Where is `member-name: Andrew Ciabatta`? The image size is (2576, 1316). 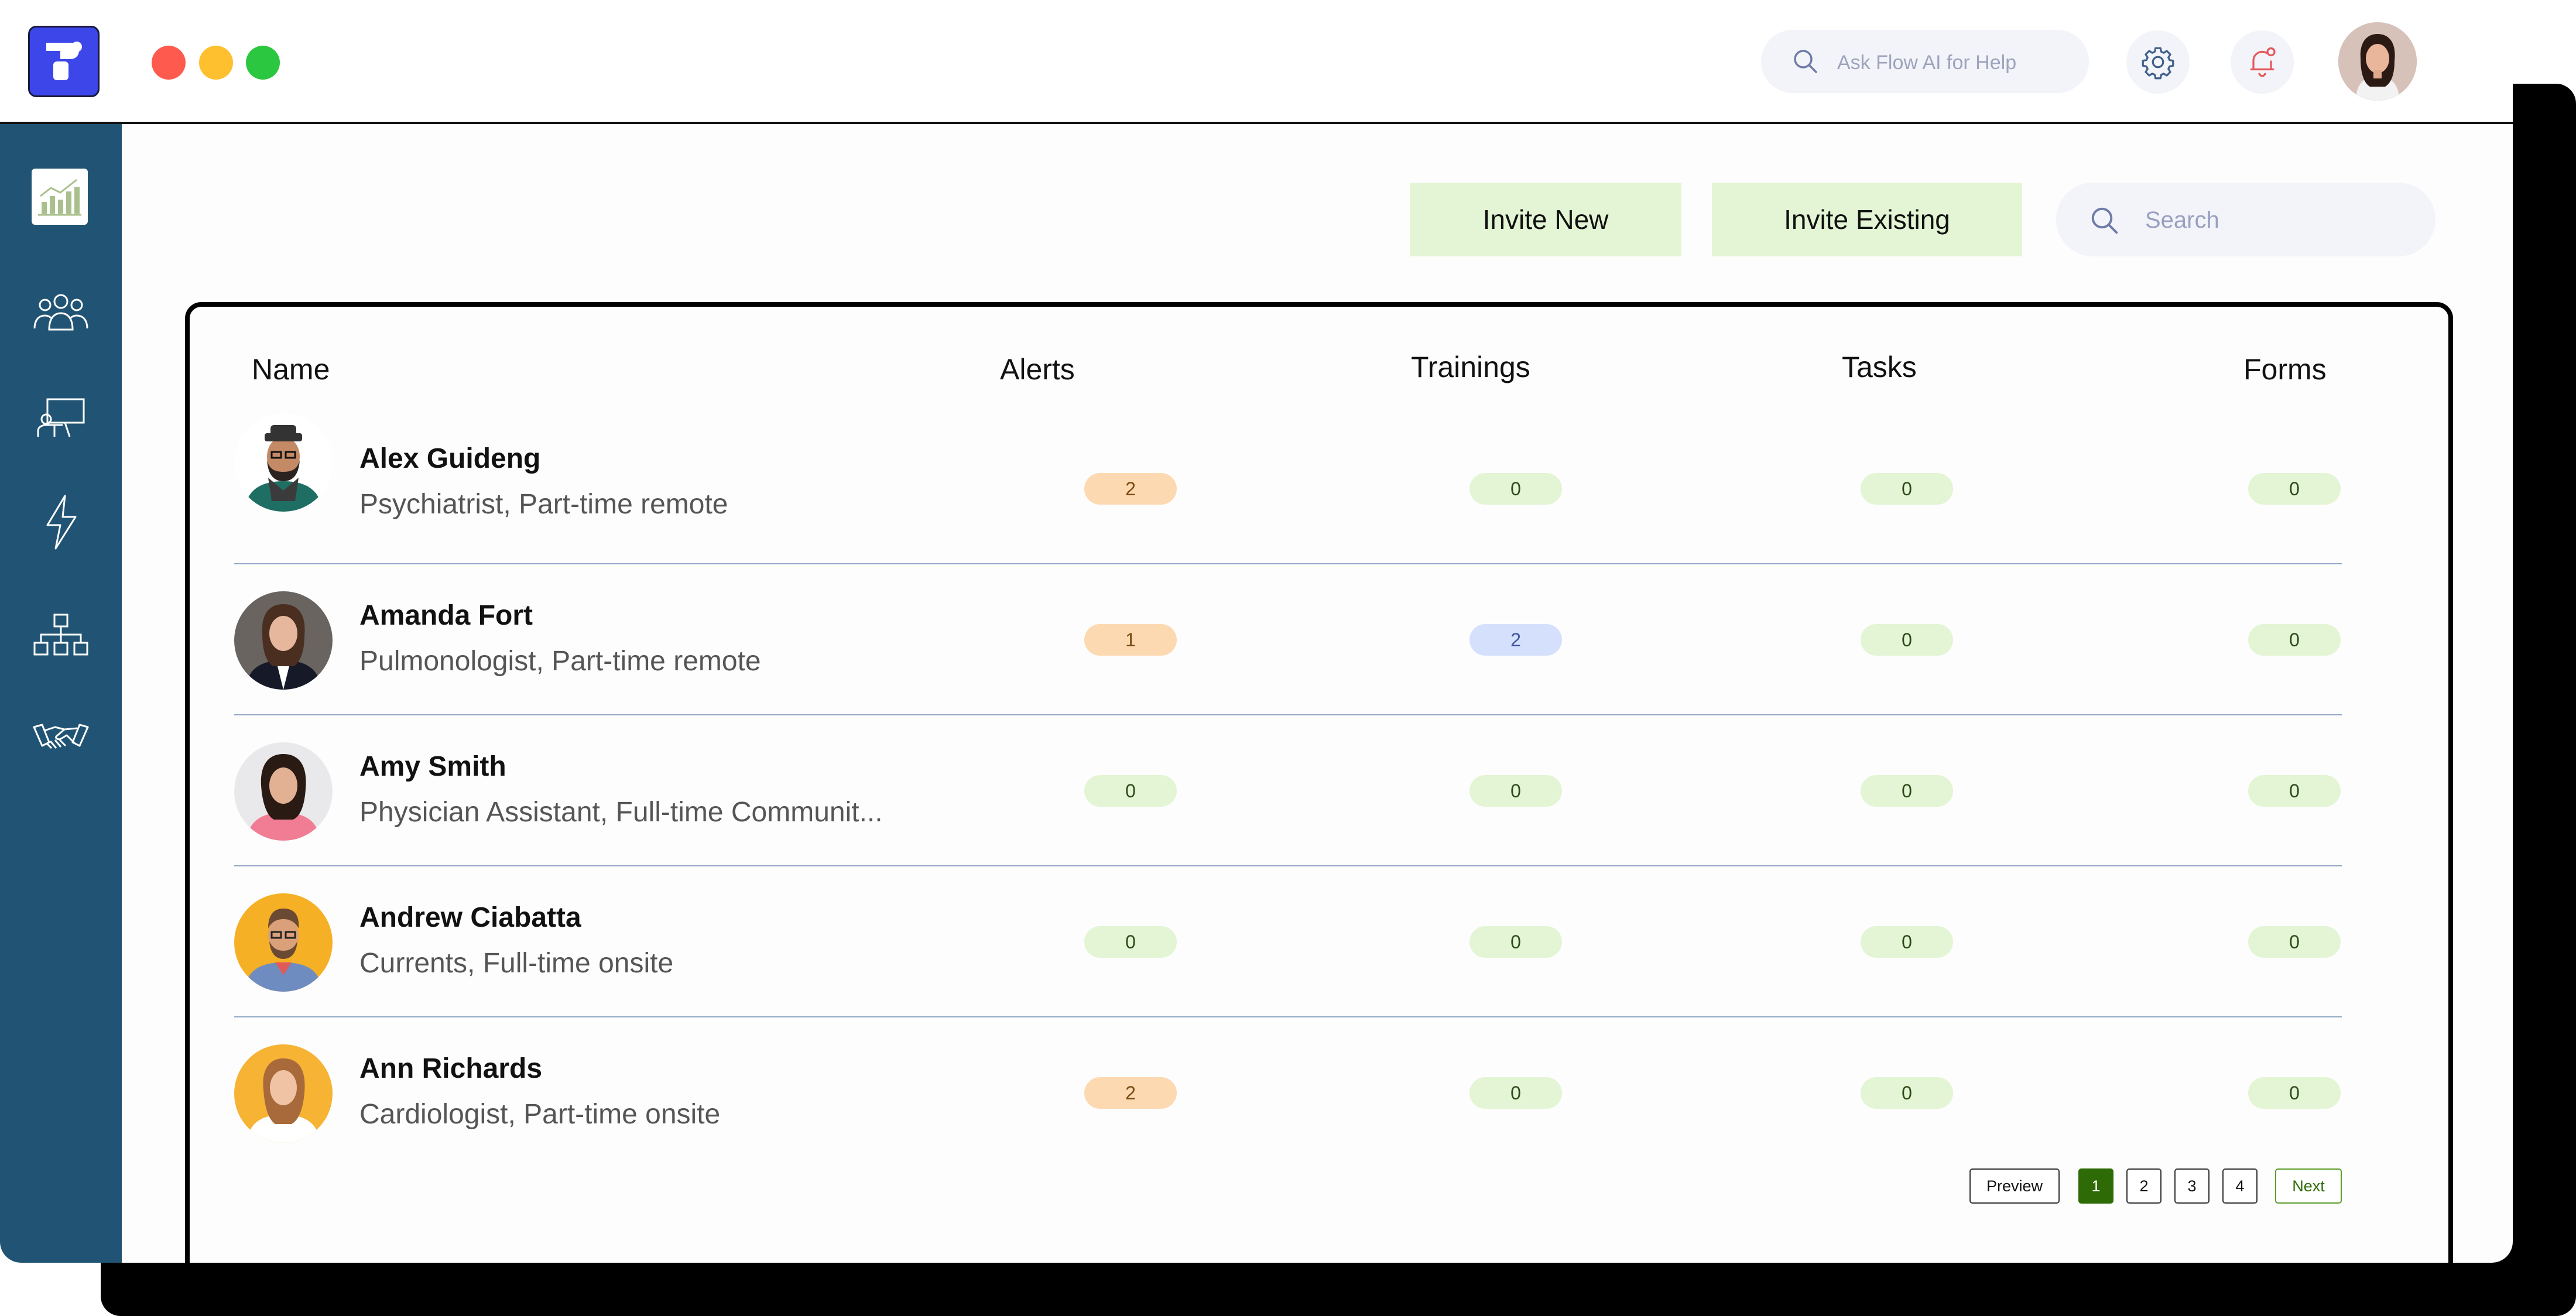
member-name: Andrew Ciabatta is located at coordinates (470, 918).